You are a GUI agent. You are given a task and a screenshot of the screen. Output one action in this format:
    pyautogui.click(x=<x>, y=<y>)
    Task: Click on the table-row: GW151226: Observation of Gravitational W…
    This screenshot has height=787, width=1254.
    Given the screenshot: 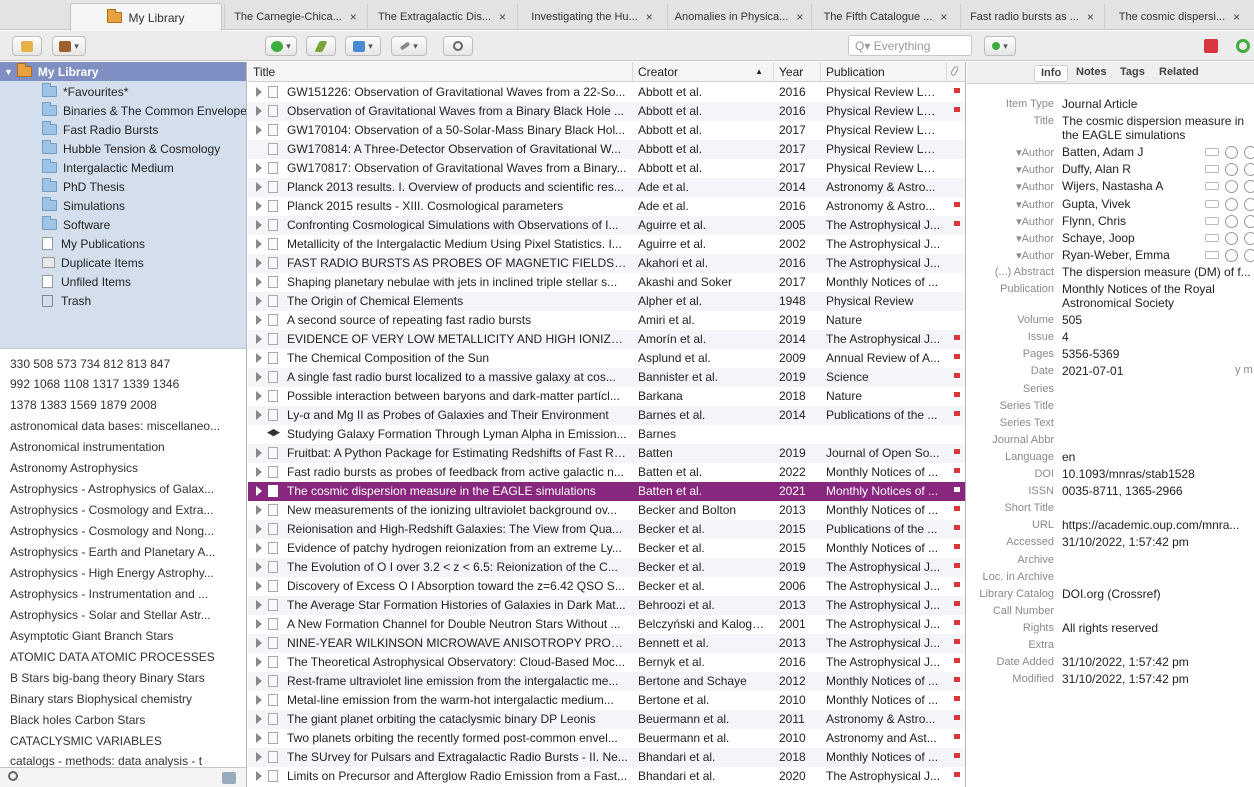 What is the action you would take?
    pyautogui.click(x=606, y=92)
    